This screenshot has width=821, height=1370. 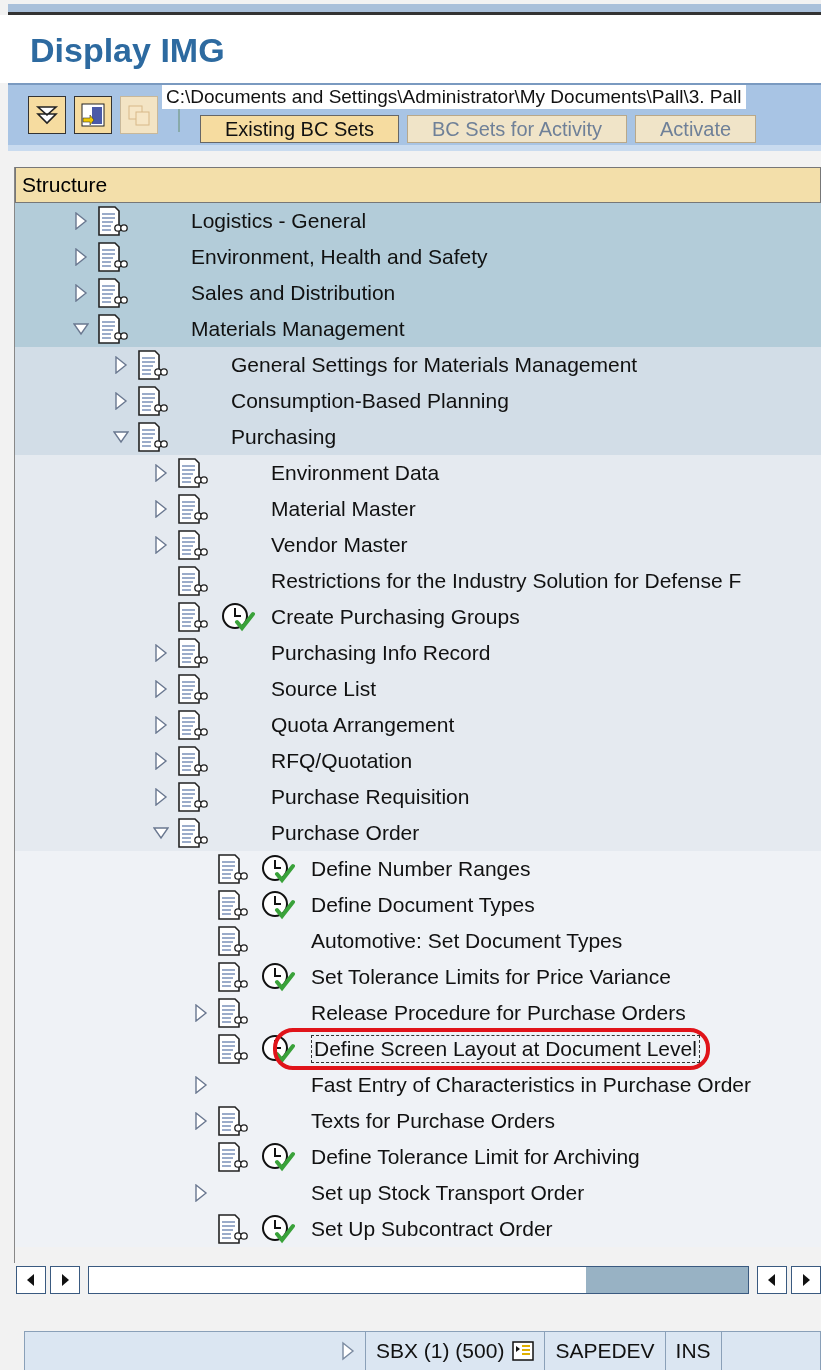 I want to click on double-triangle-icon, so click(x=47, y=115).